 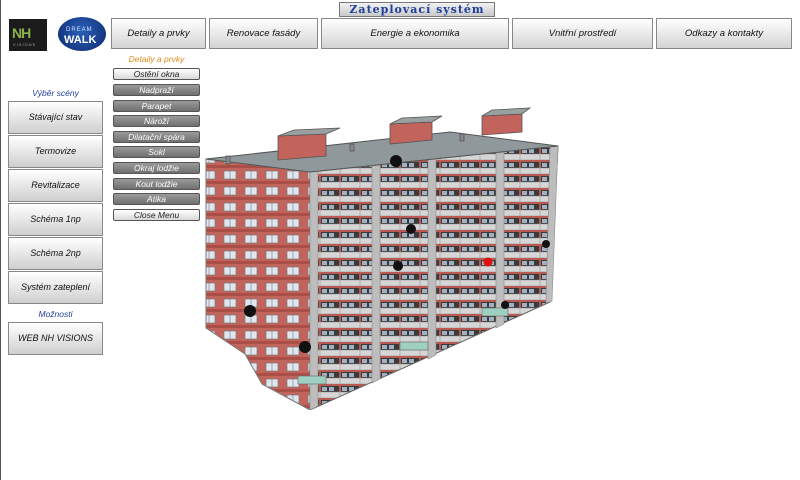 What do you see at coordinates (55, 185) in the screenshot?
I see `scene-revitalizace-button: Revitalizace` at bounding box center [55, 185].